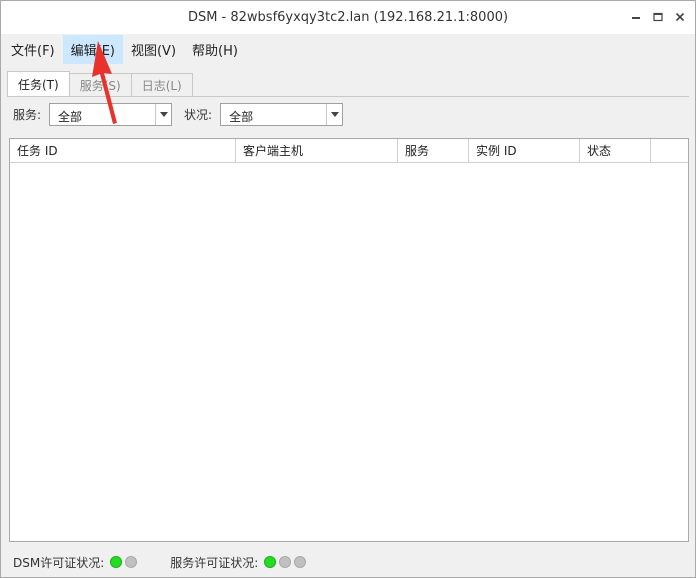 This screenshot has width=696, height=578. I want to click on minimize-icon, so click(636, 18).